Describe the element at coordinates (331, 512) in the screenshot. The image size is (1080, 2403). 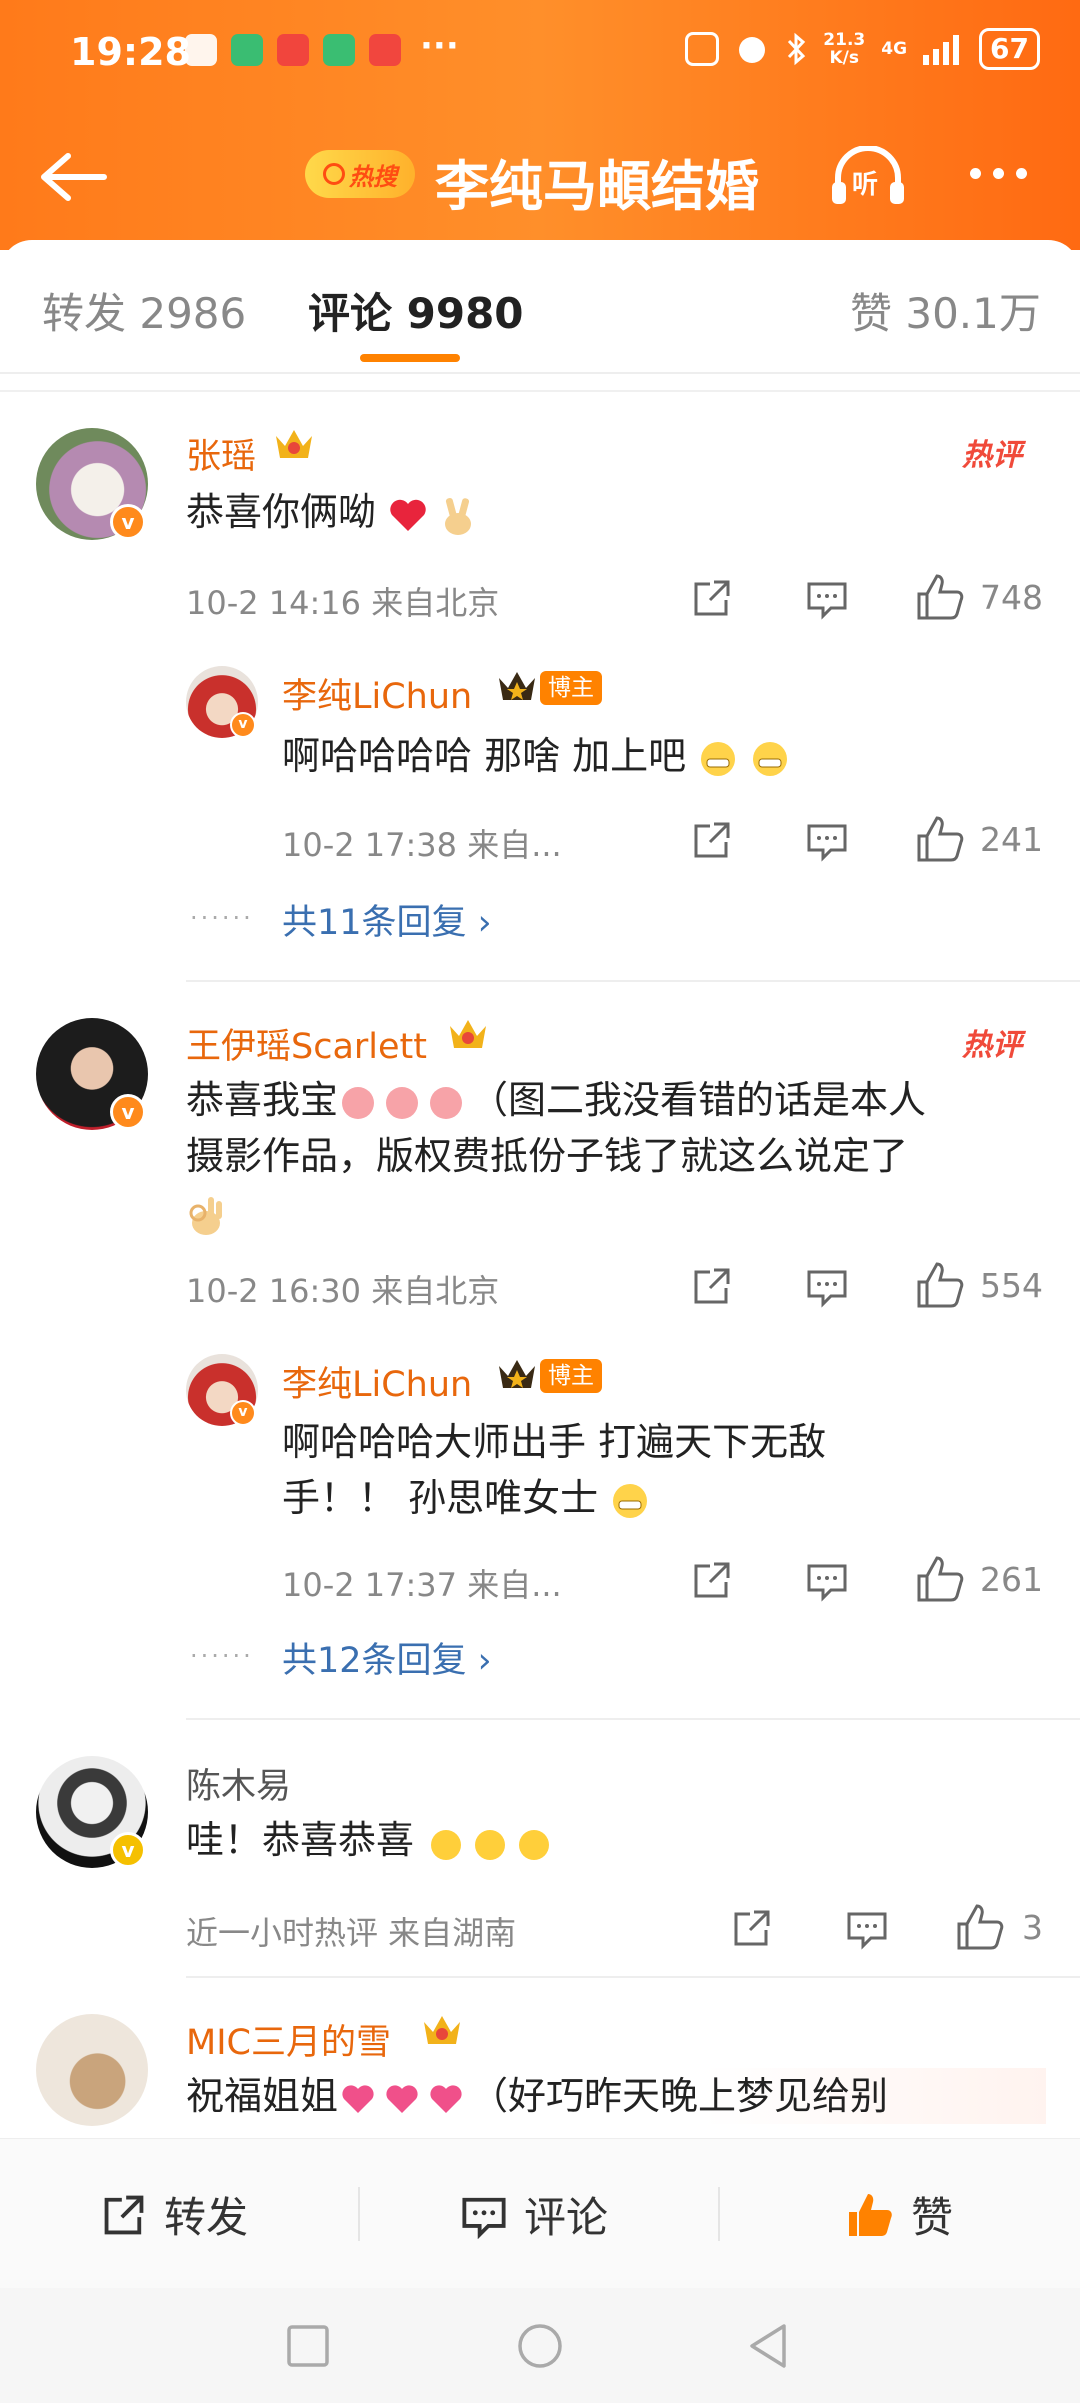
I see `comment-text: 恭喜你俩呦` at that location.